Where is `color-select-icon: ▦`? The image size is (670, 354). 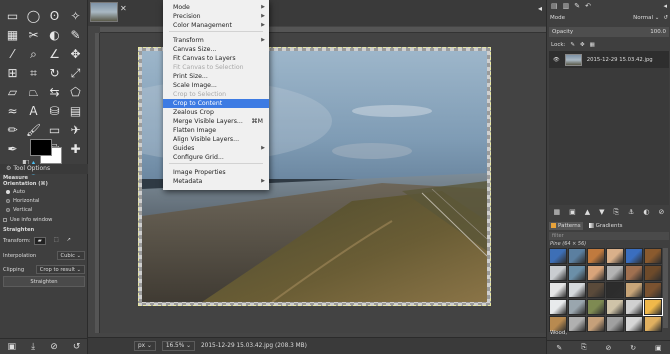
color-select-icon: ▦ is located at coordinates (12, 34).